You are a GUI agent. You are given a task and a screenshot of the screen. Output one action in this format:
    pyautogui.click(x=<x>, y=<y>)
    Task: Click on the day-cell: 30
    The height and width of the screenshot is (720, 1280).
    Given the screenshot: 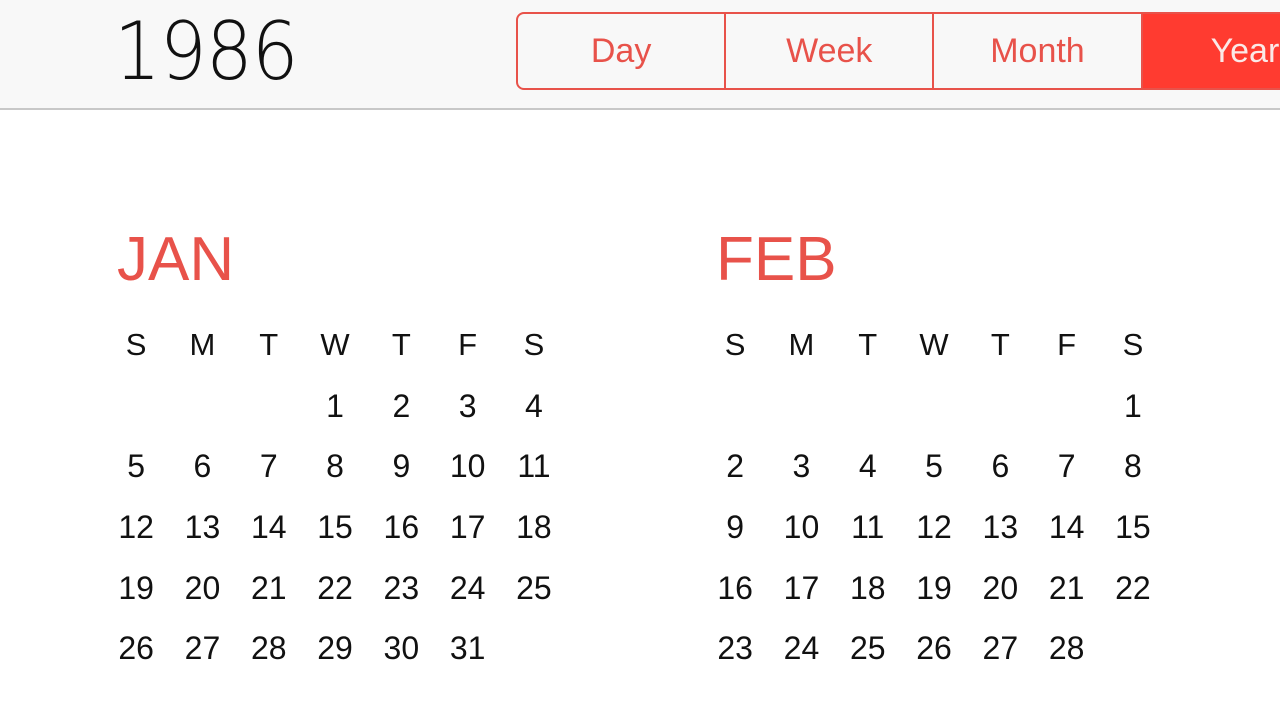 What is the action you would take?
    pyautogui.click(x=401, y=655)
    